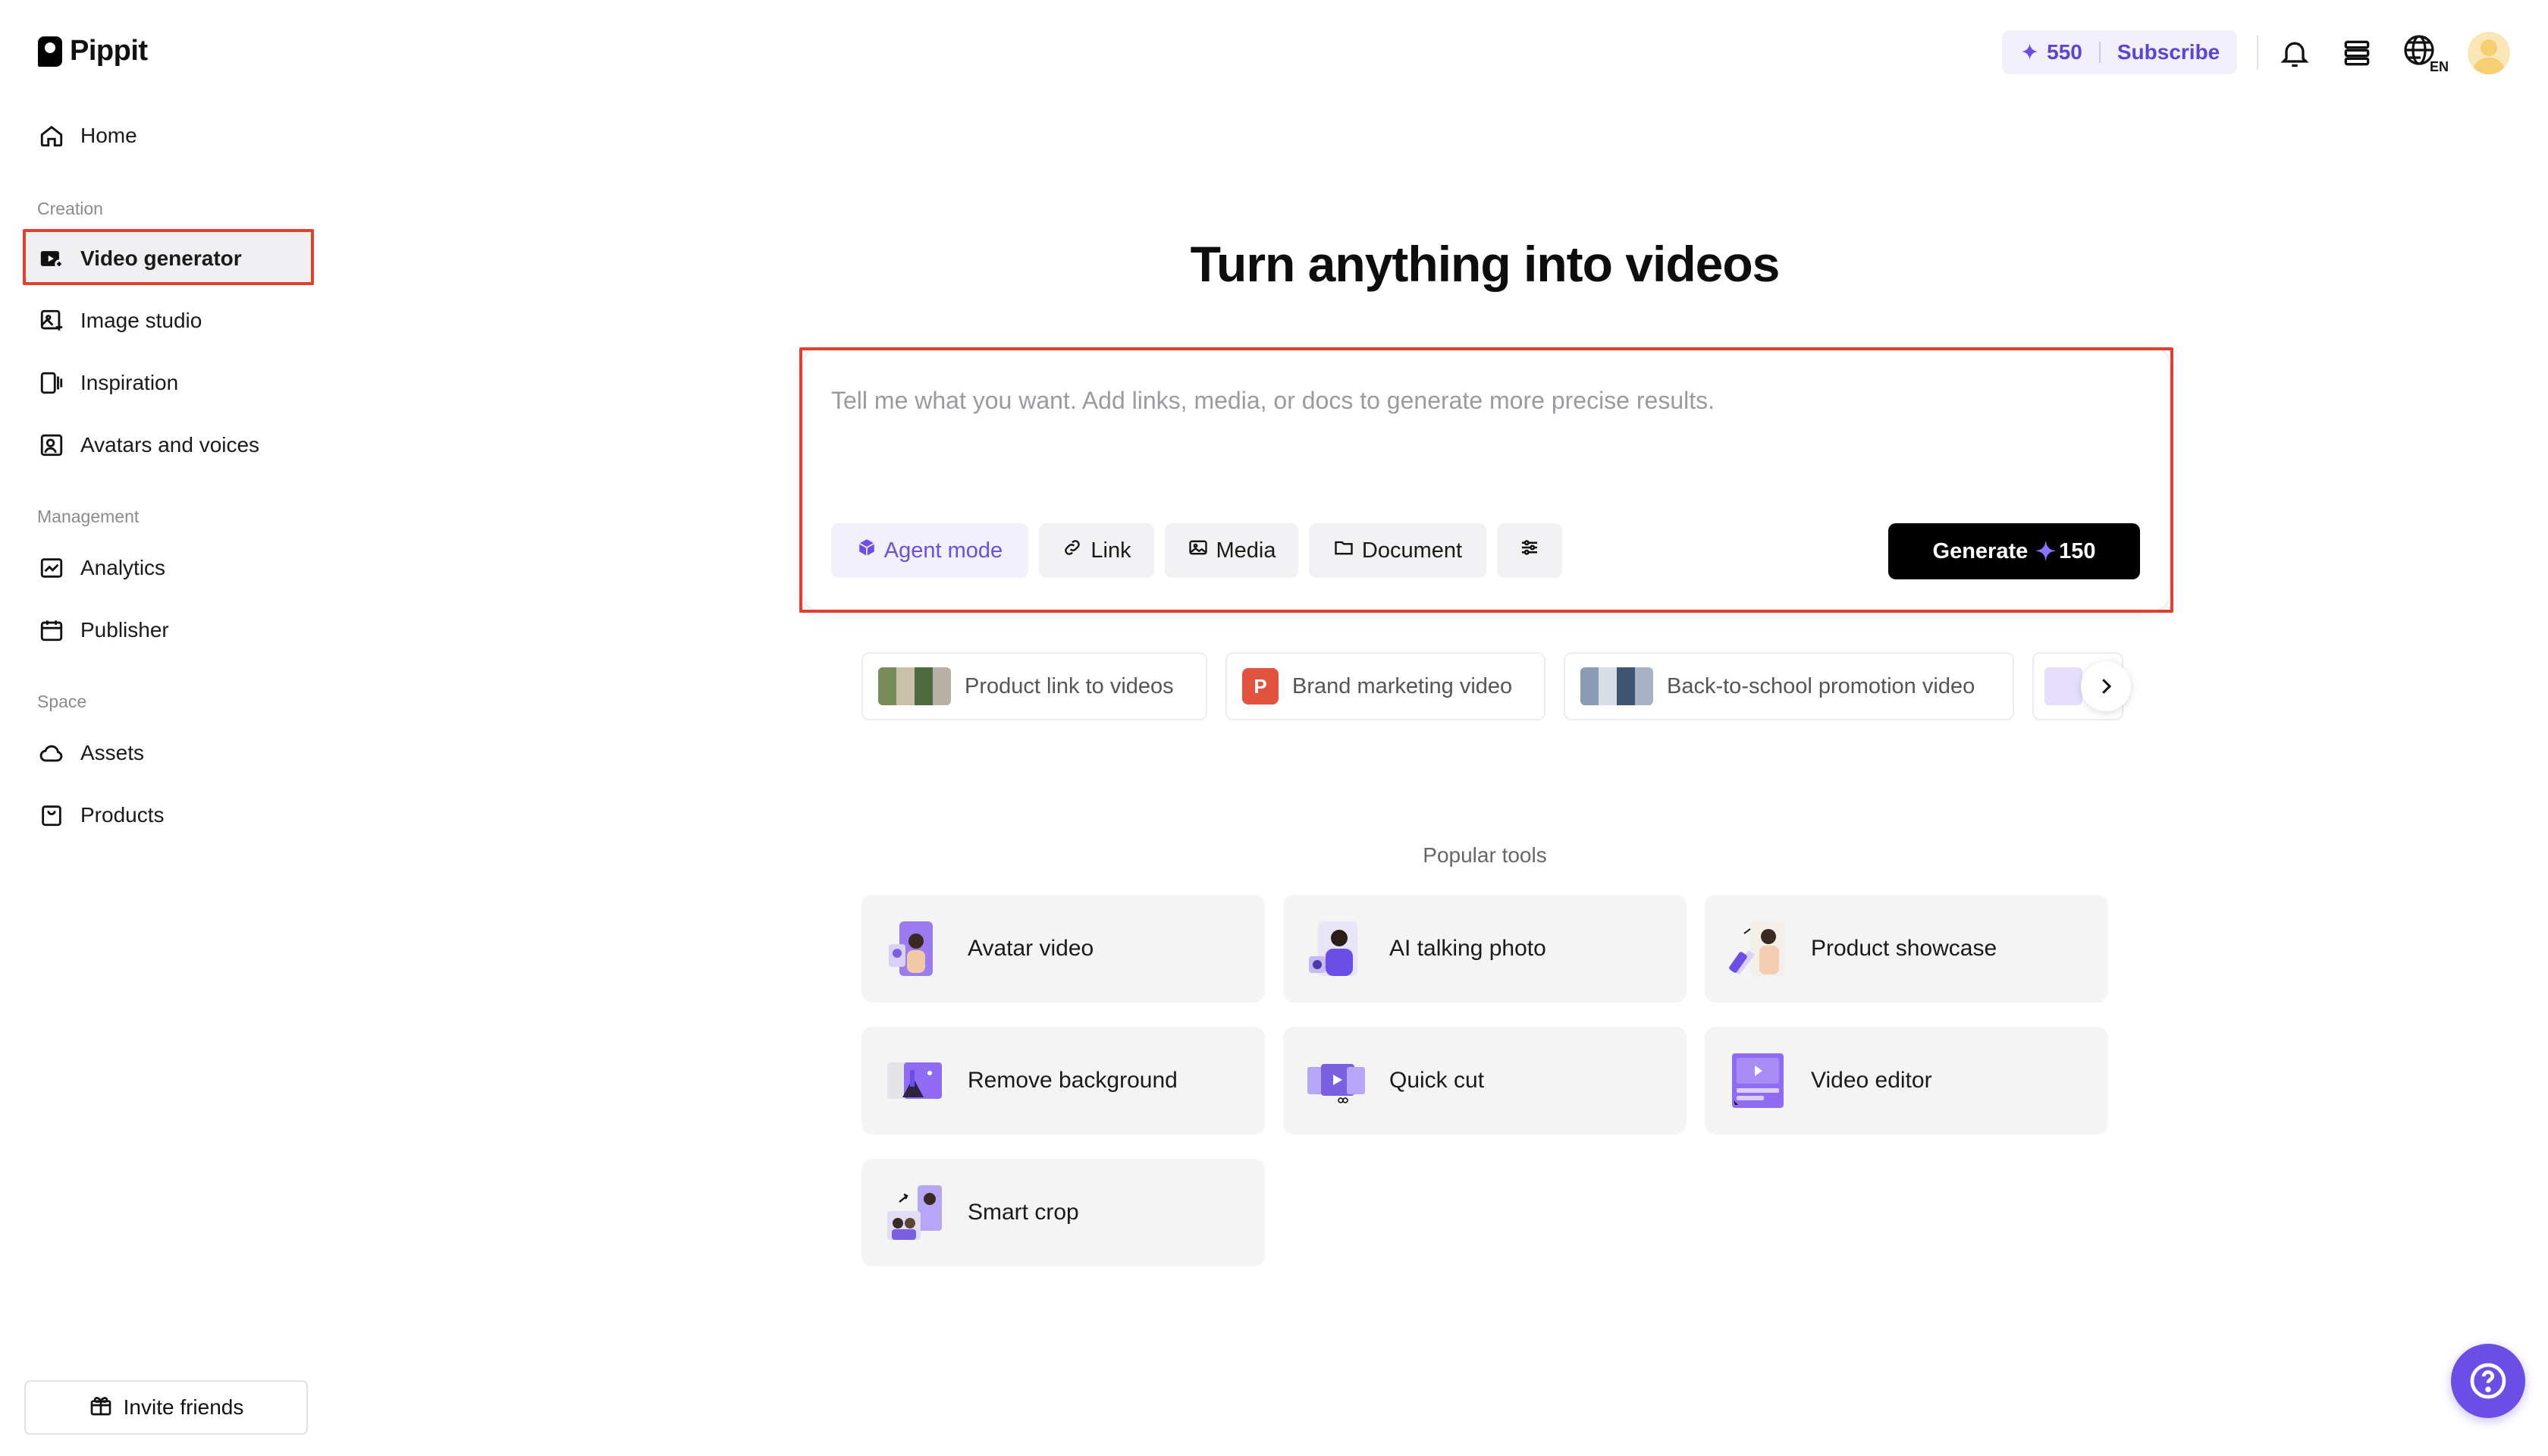  What do you see at coordinates (943, 550) in the screenshot?
I see `agent-mode-label: Agent mode` at bounding box center [943, 550].